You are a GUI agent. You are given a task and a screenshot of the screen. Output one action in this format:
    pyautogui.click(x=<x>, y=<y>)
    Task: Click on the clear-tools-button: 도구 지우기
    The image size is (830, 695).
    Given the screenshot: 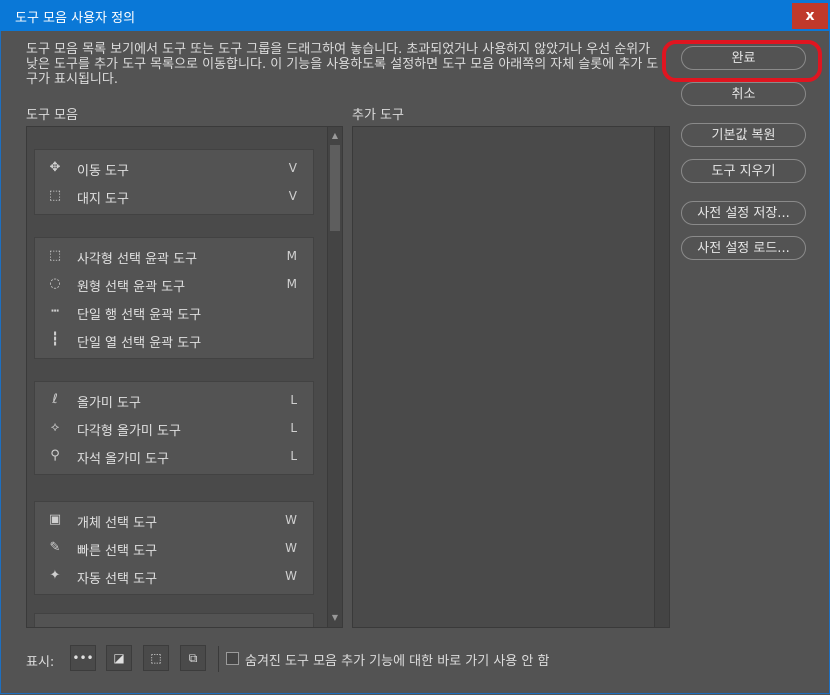 What is the action you would take?
    pyautogui.click(x=743, y=171)
    